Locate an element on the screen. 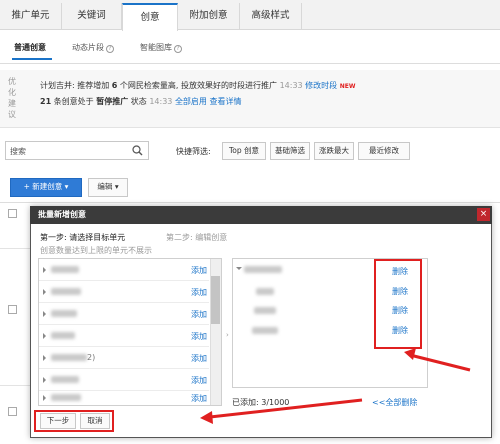 This screenshot has height=444, width=500. annotation-arrows is located at coordinates (335, 386).